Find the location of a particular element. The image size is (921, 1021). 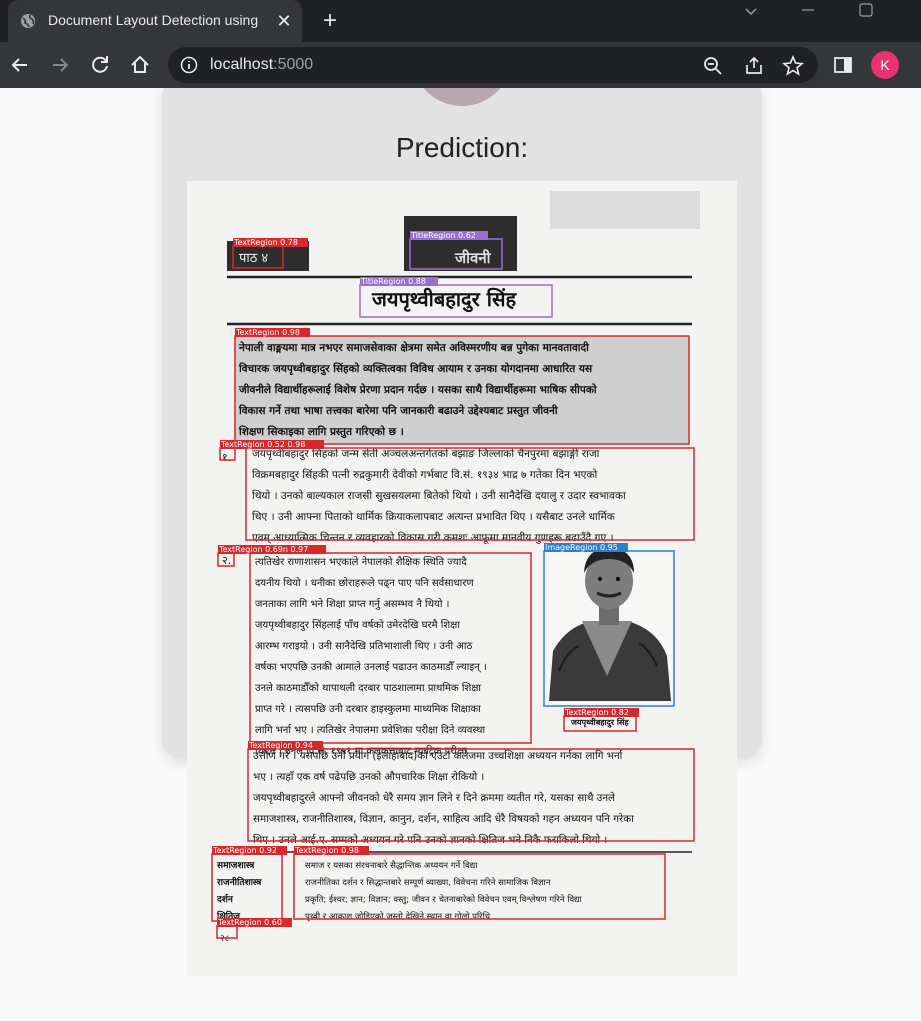

browser-tab-strip: Document Layout Detection using ✕ + is located at coordinates (460, 21).